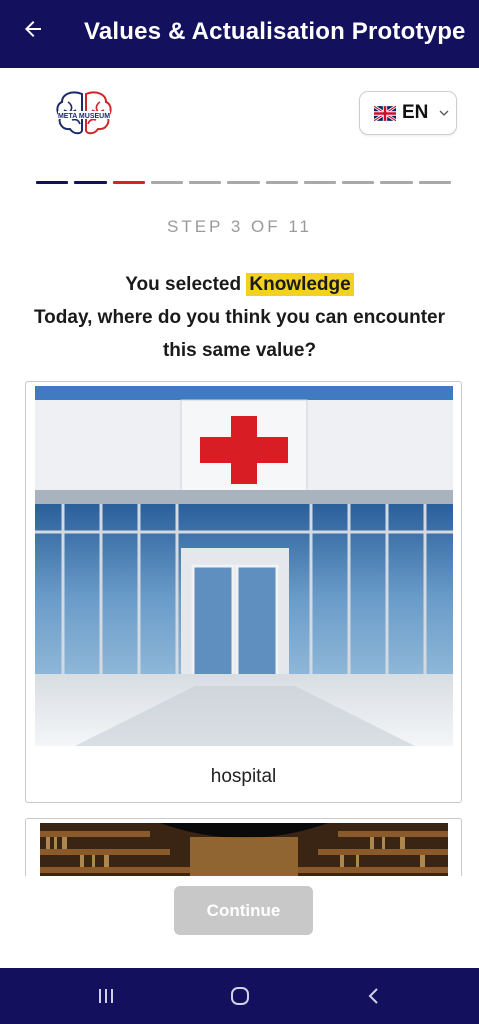 This screenshot has width=479, height=1024. I want to click on language-select: EN, so click(408, 113).